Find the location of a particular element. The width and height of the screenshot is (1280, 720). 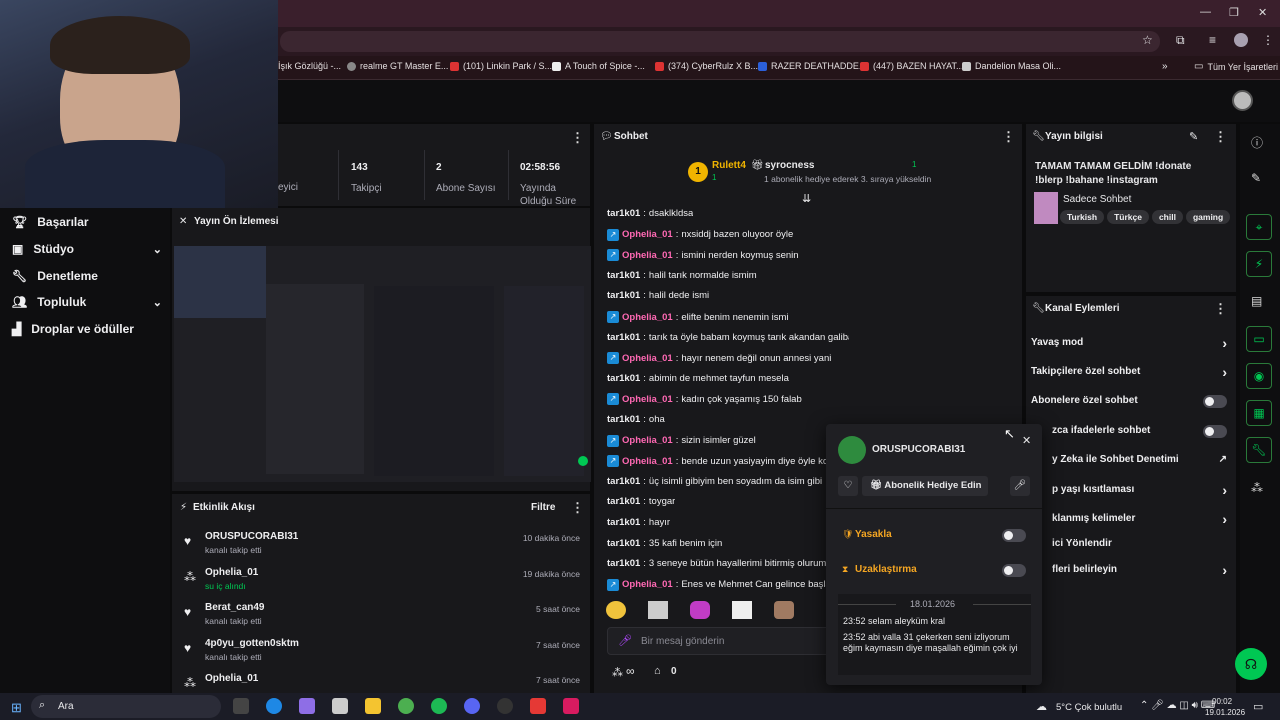

subs-only-toggle is located at coordinates (1215, 401).